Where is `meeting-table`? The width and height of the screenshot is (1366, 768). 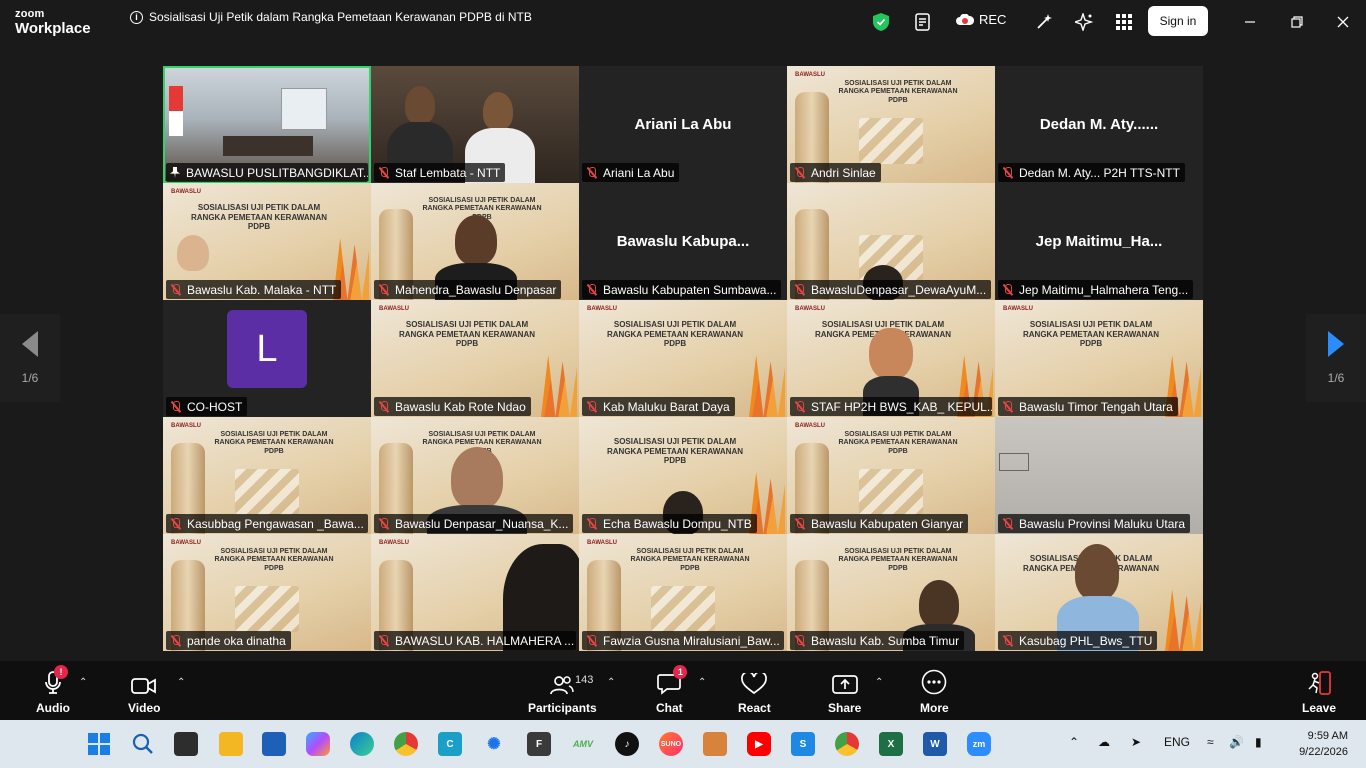
meeting-table is located at coordinates (268, 146).